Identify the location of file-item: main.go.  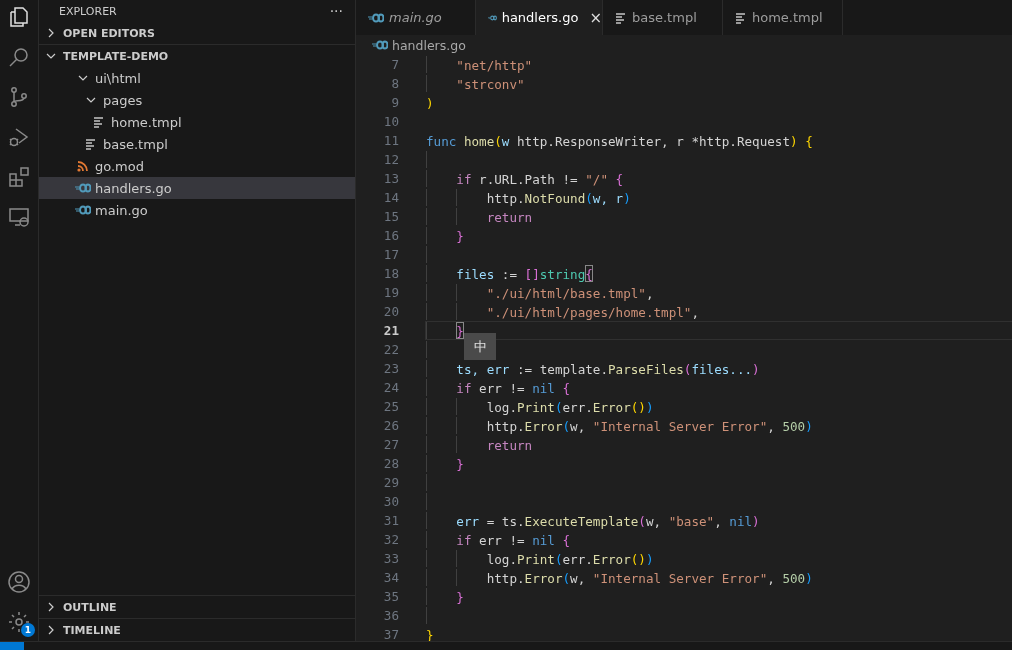
(197, 210).